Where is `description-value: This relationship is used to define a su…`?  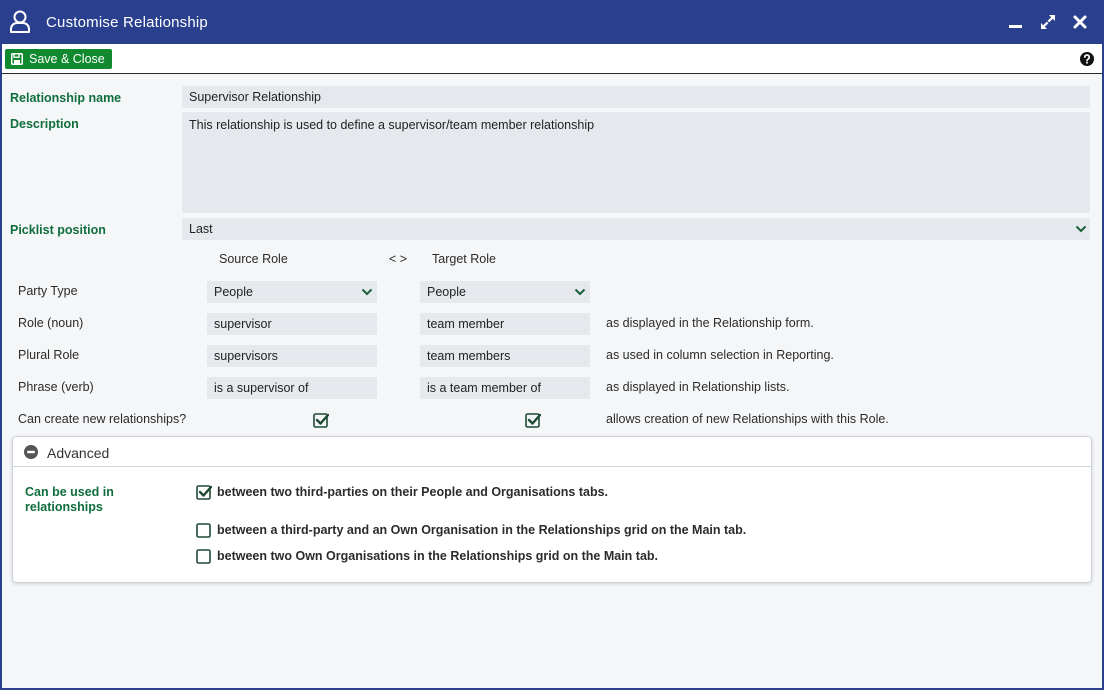
description-value: This relationship is used to define a su… is located at coordinates (392, 125).